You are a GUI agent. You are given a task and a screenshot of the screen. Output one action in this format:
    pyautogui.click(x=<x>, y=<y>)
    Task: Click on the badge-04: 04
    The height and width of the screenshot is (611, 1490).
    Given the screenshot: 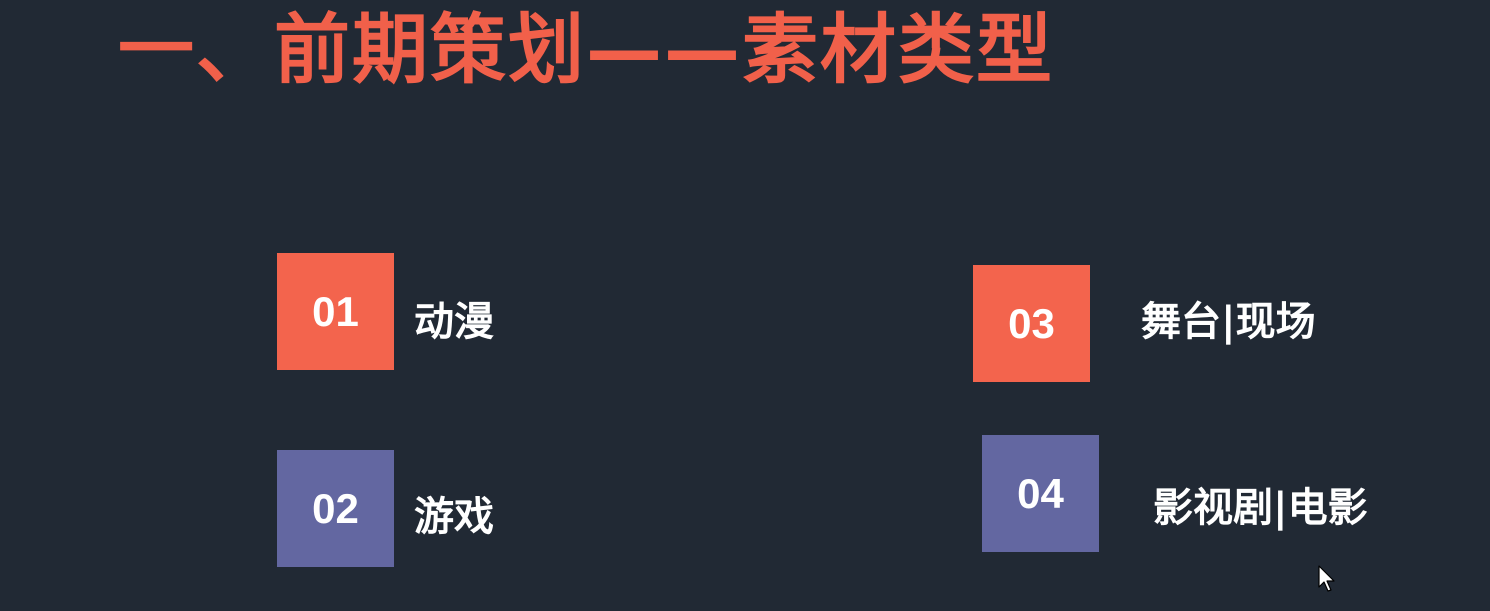 What is the action you would take?
    pyautogui.click(x=1040, y=493)
    